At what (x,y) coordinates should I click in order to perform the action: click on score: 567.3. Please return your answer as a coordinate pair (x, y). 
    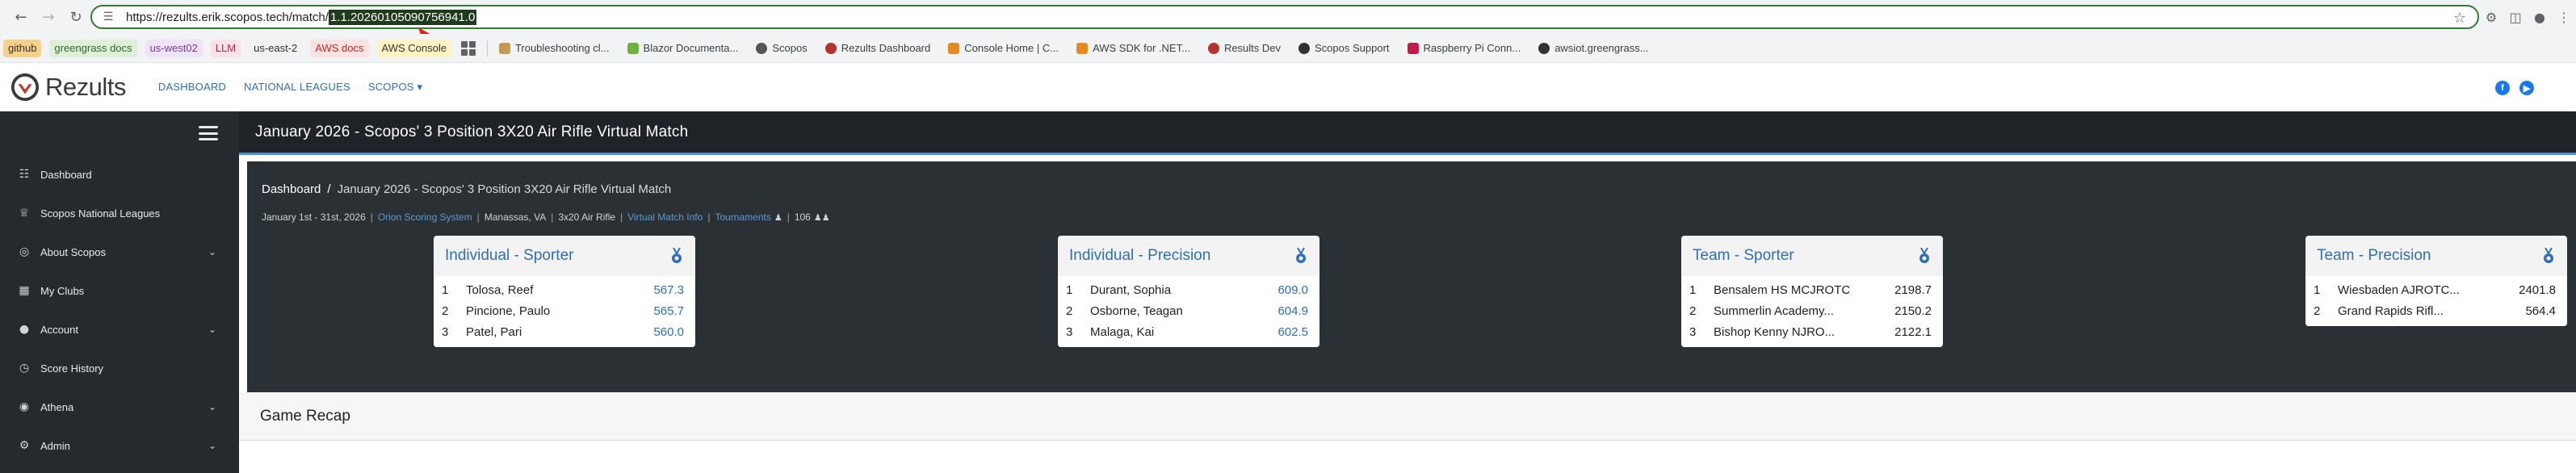
    Looking at the image, I should click on (663, 290).